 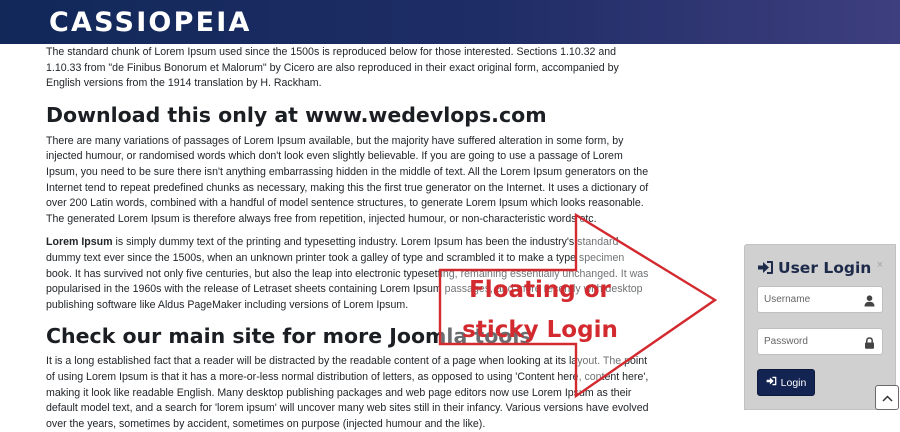 What do you see at coordinates (450, 22) in the screenshot?
I see `site-header: CASSIOPEIA` at bounding box center [450, 22].